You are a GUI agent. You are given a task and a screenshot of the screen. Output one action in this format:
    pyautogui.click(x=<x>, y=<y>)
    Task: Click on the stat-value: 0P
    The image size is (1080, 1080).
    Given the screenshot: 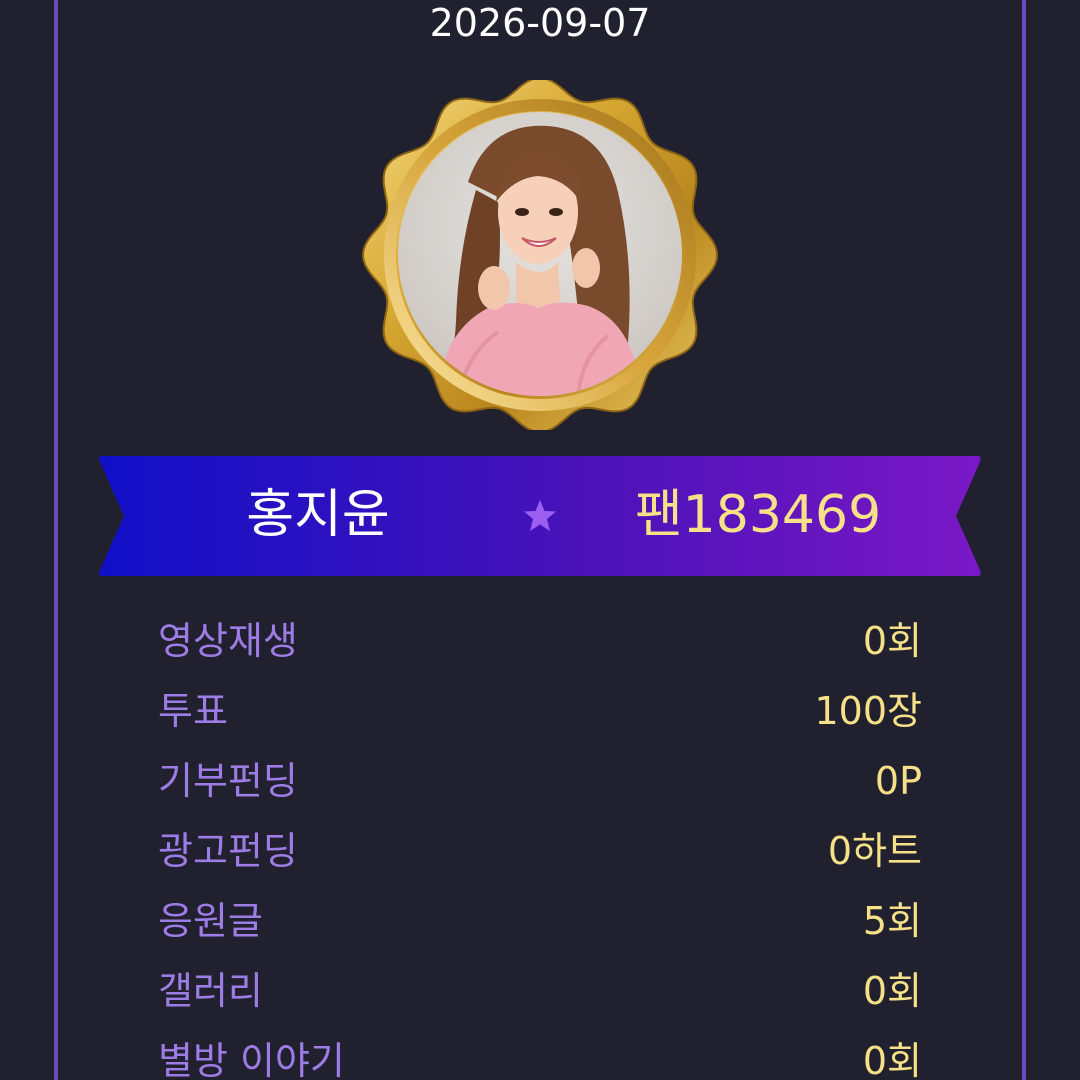 What is the action you would take?
    pyautogui.click(x=898, y=781)
    